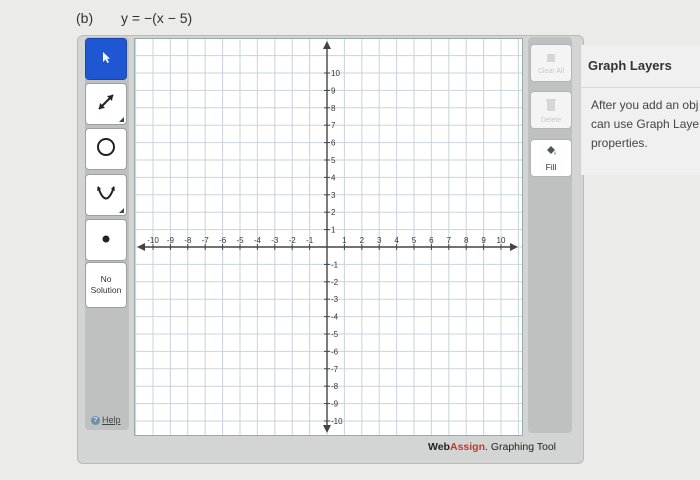 The width and height of the screenshot is (700, 480). What do you see at coordinates (362, 240) in the screenshot?
I see `x-tick-label: 2` at bounding box center [362, 240].